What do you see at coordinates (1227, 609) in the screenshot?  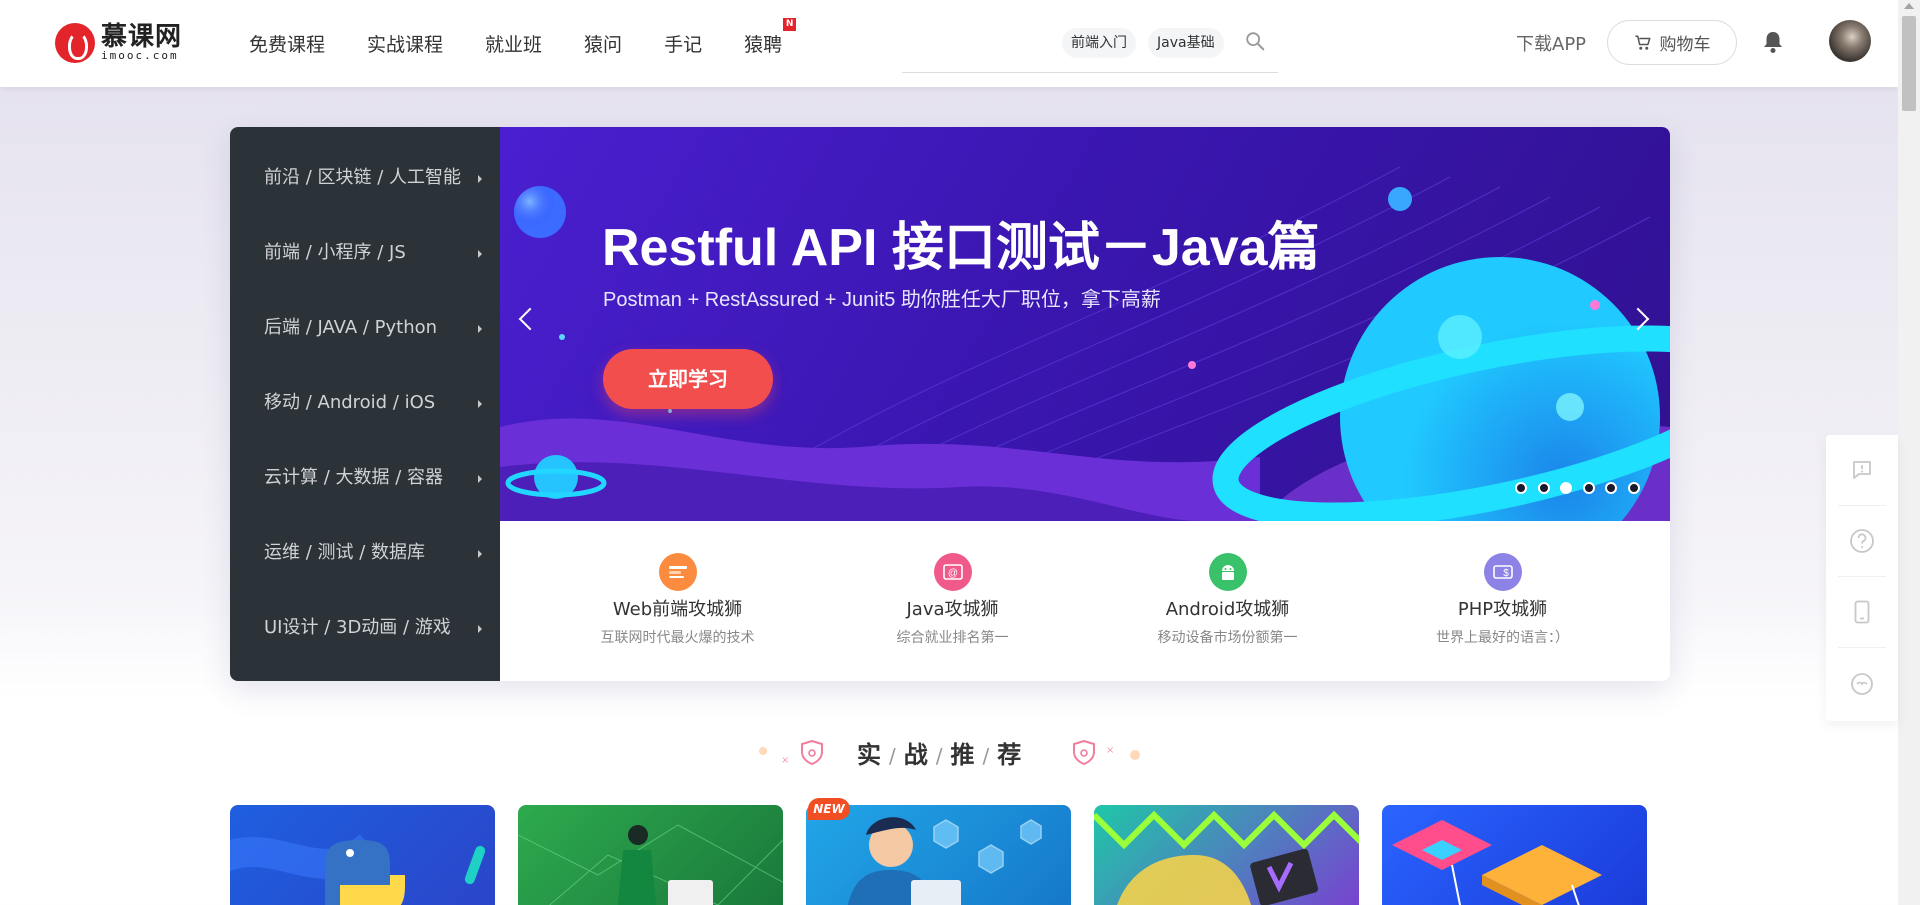 I see `track-title: Android攻城狮` at bounding box center [1227, 609].